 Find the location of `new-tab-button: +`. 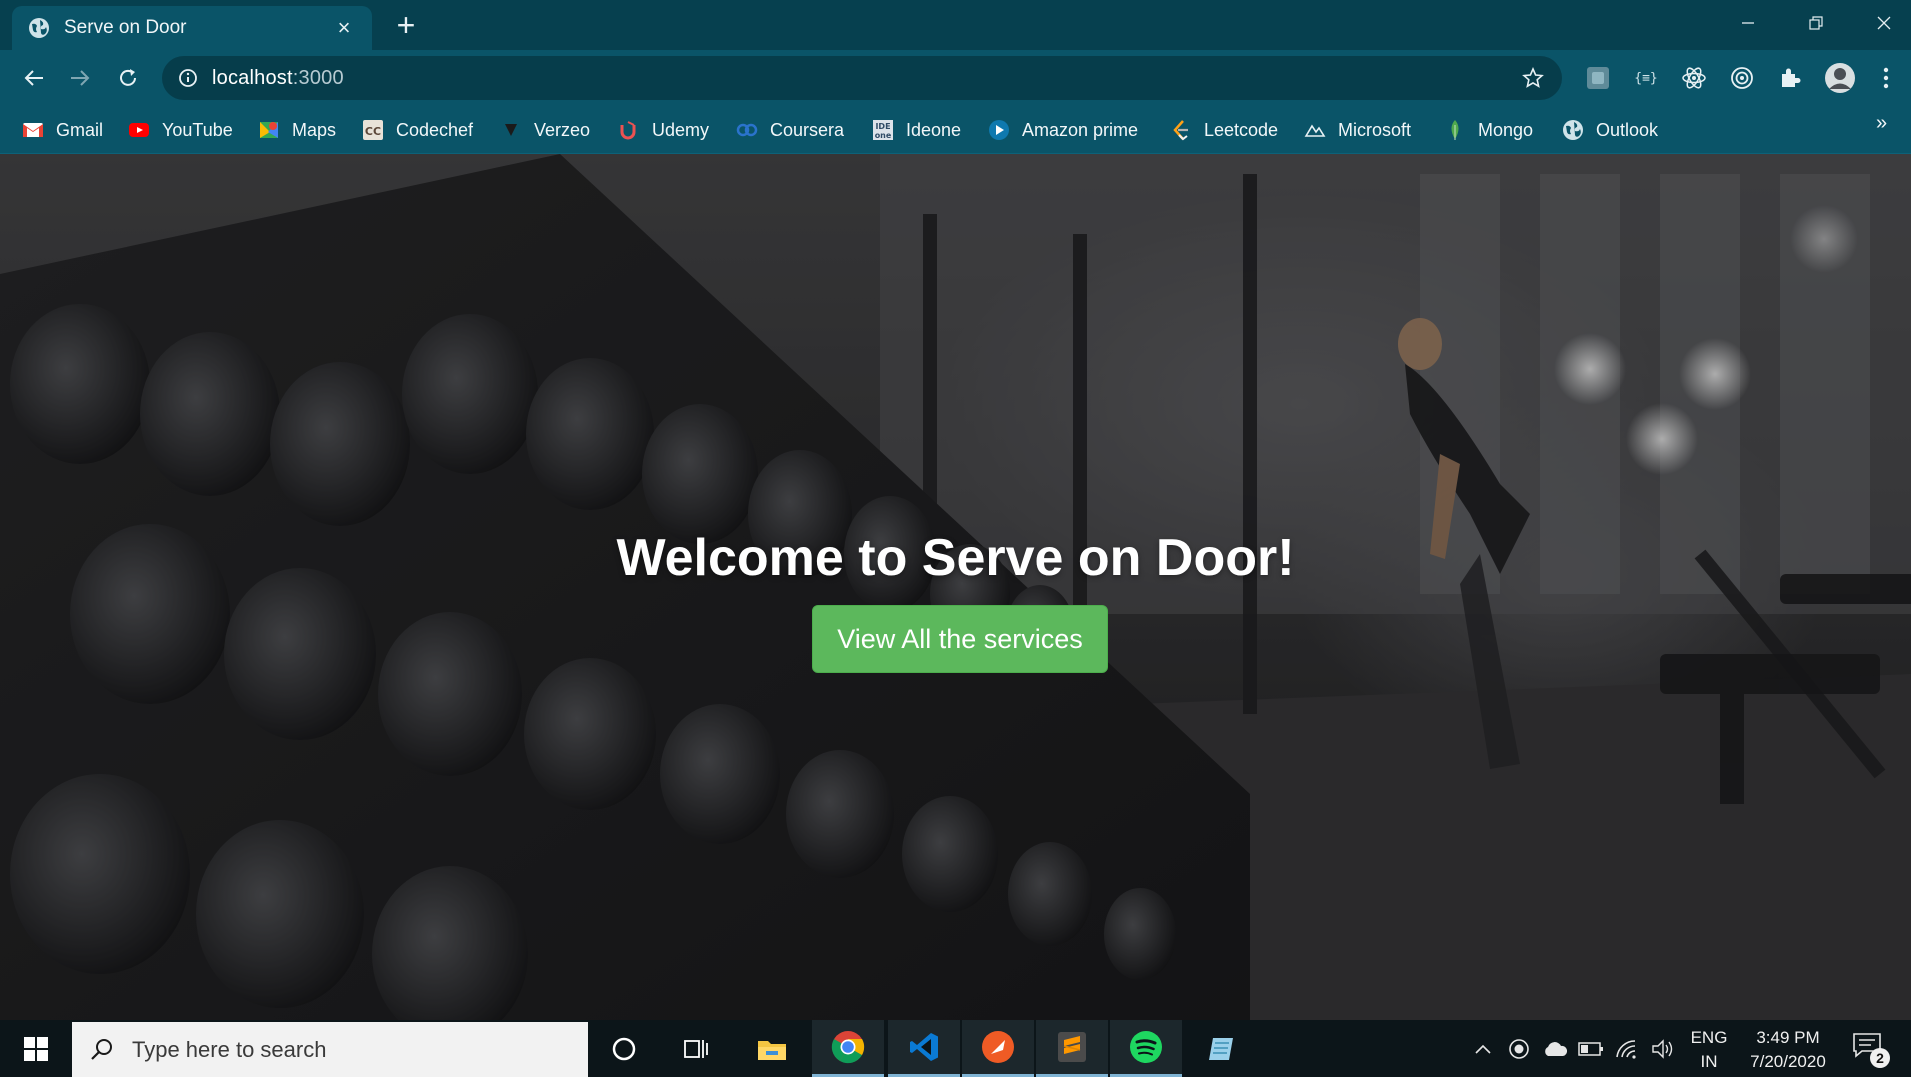

new-tab-button: + is located at coordinates (406, 25).